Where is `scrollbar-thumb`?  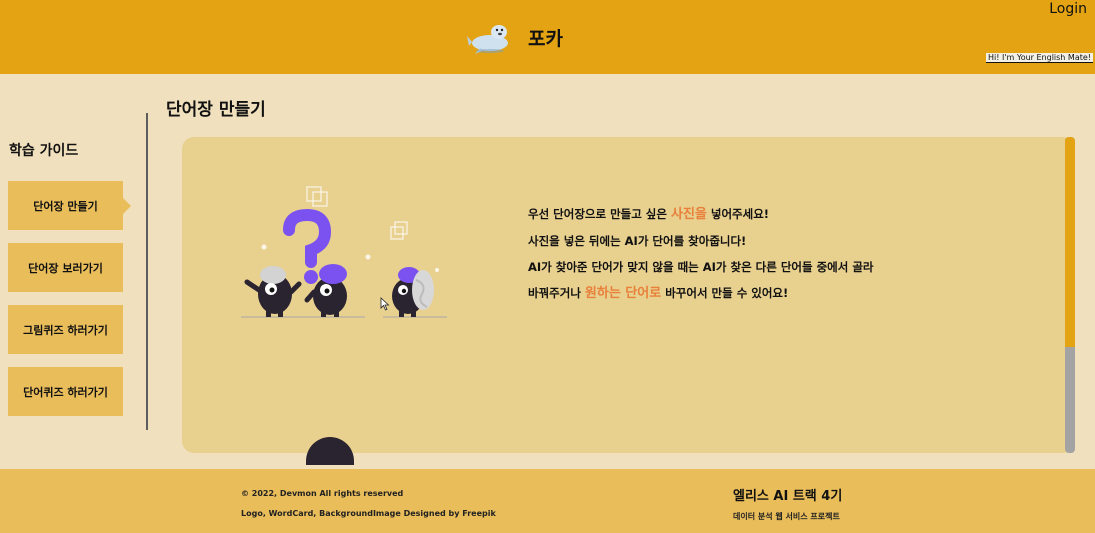
scrollbar-thumb is located at coordinates (1070, 242).